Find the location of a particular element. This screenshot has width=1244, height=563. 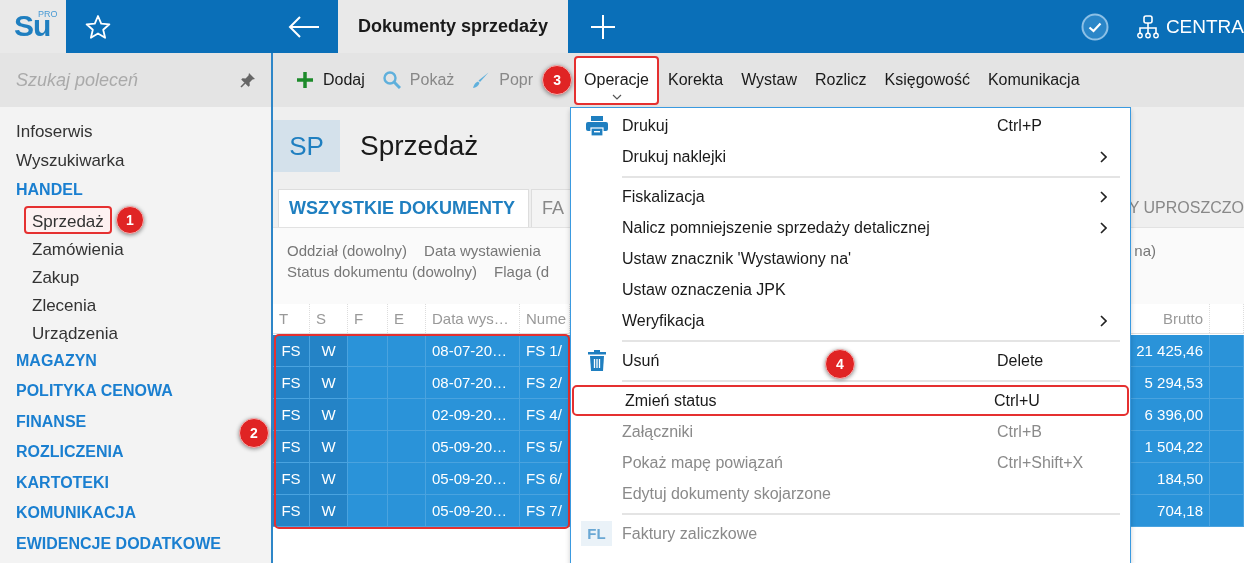

app-logo: SuPRO is located at coordinates (33, 26).